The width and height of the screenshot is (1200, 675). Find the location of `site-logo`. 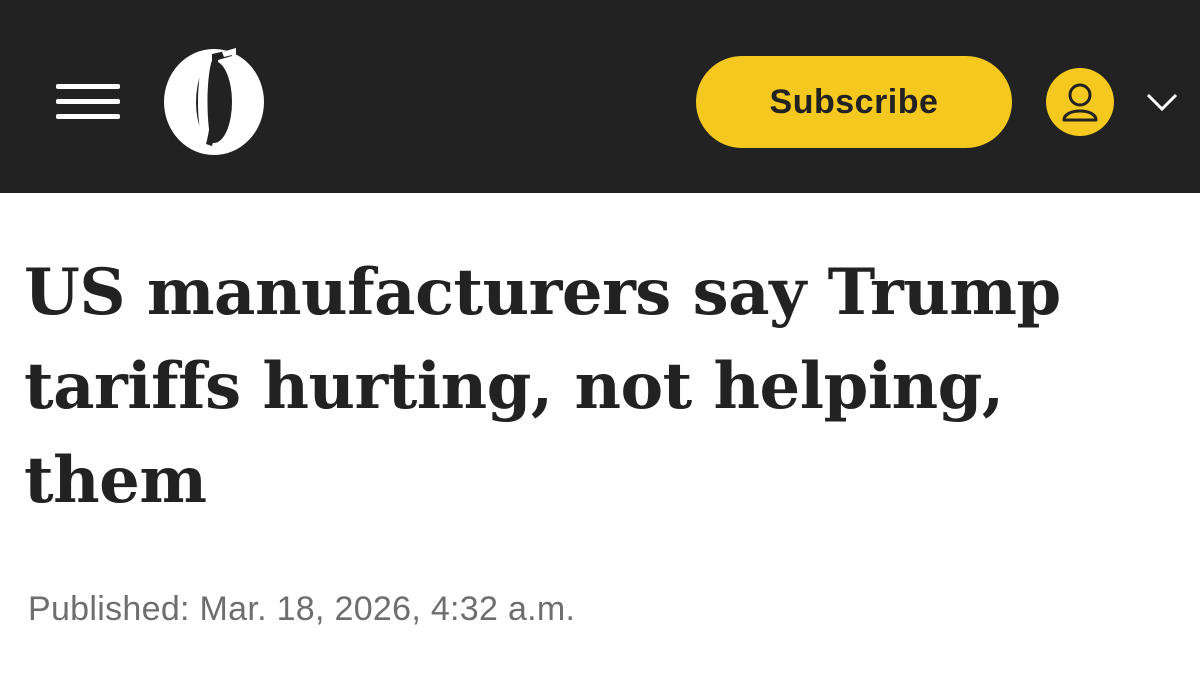

site-logo is located at coordinates (214, 102).